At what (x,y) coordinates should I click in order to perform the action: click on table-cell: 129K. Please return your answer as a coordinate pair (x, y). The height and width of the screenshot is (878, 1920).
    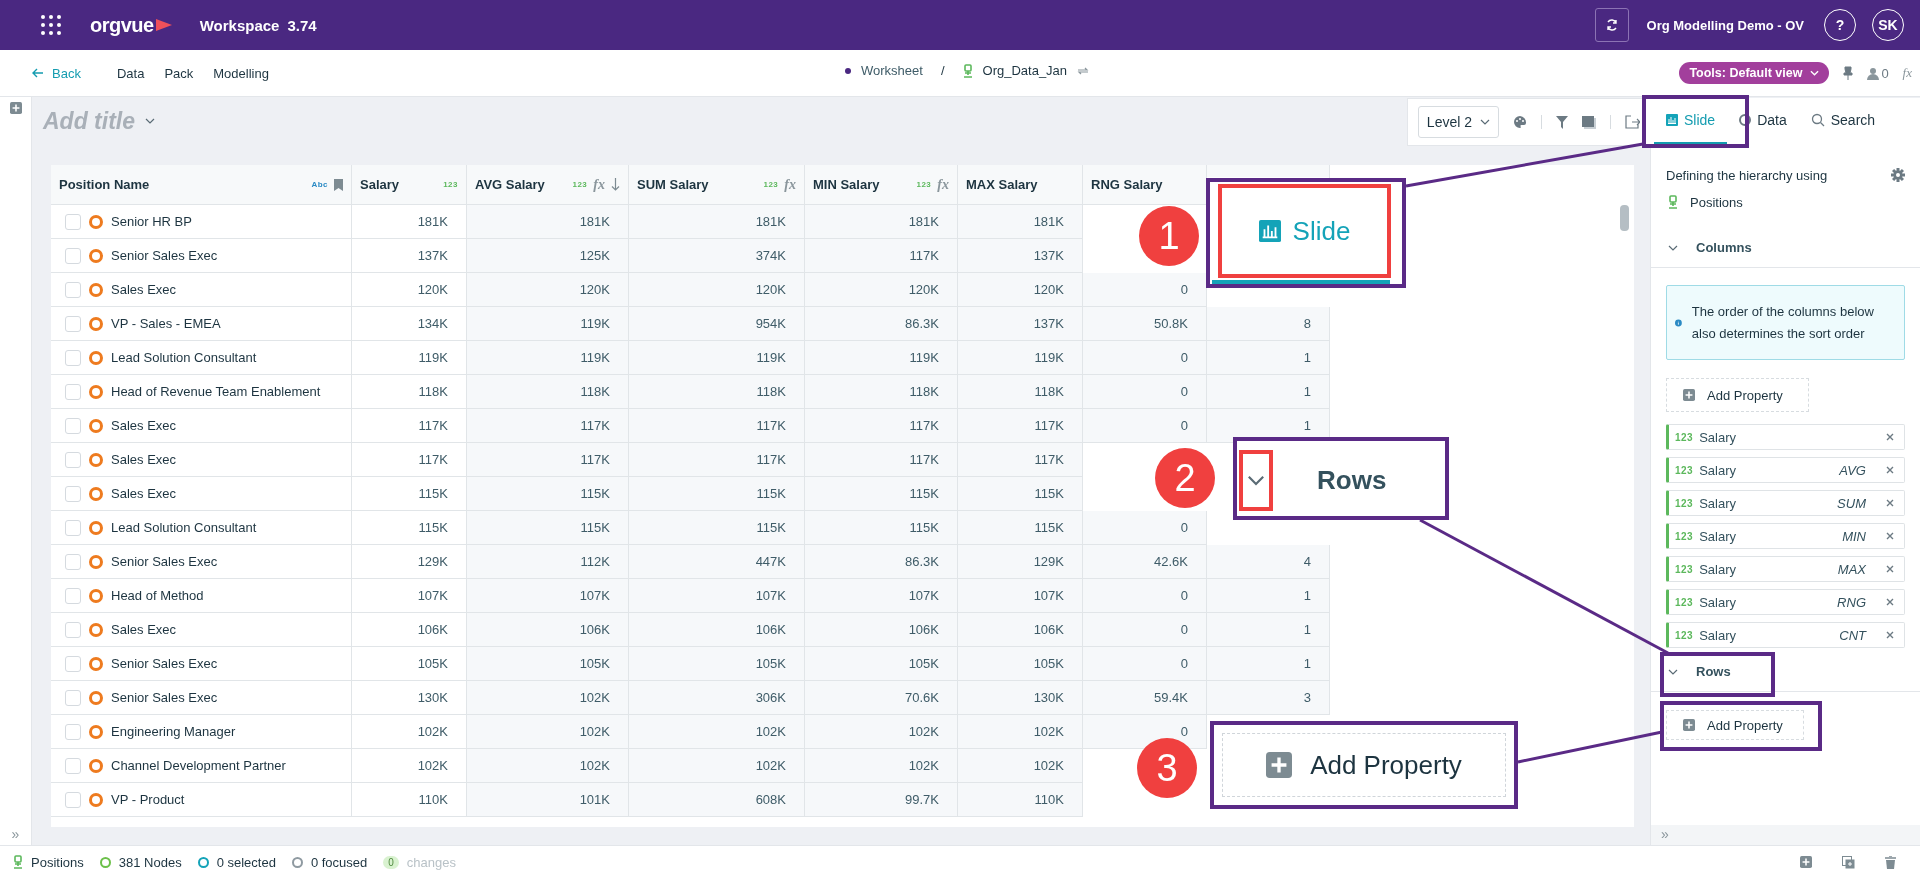
    Looking at the image, I should click on (409, 562).